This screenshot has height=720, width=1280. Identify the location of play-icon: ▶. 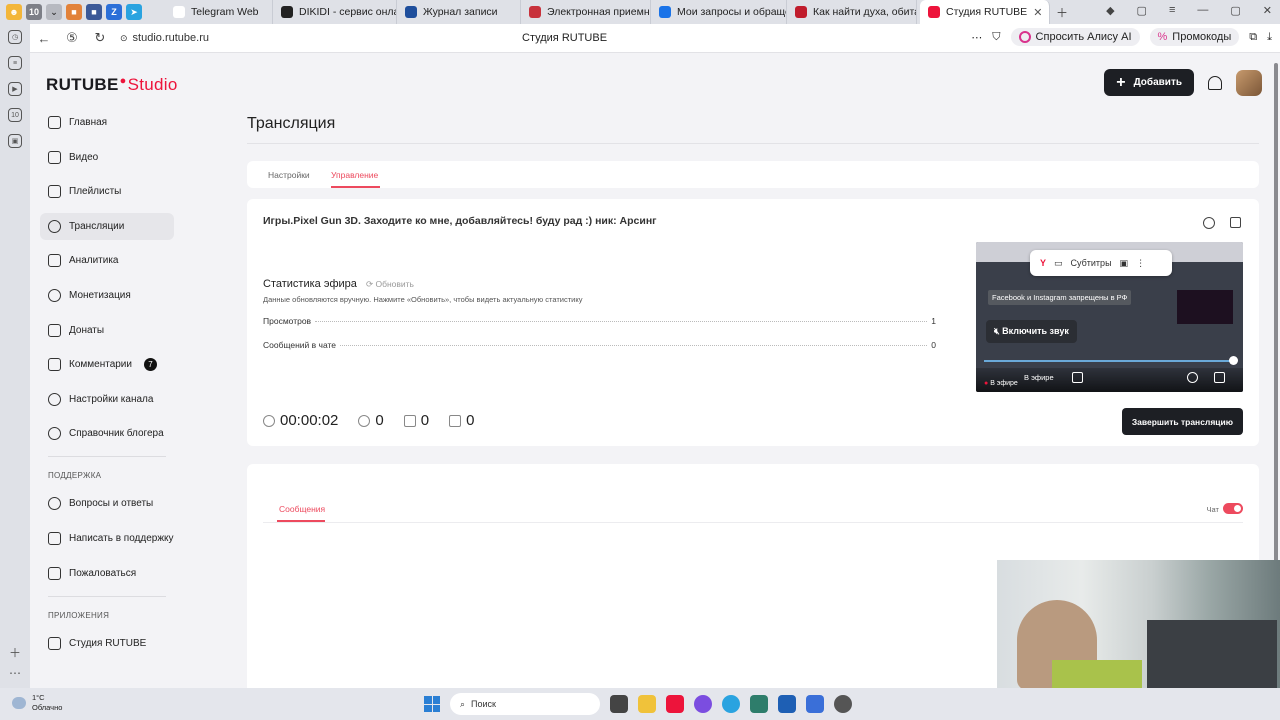
(15, 89).